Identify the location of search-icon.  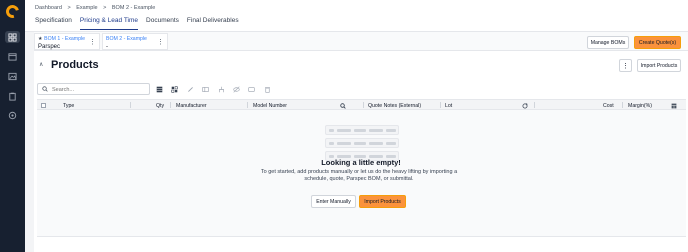
(45, 89).